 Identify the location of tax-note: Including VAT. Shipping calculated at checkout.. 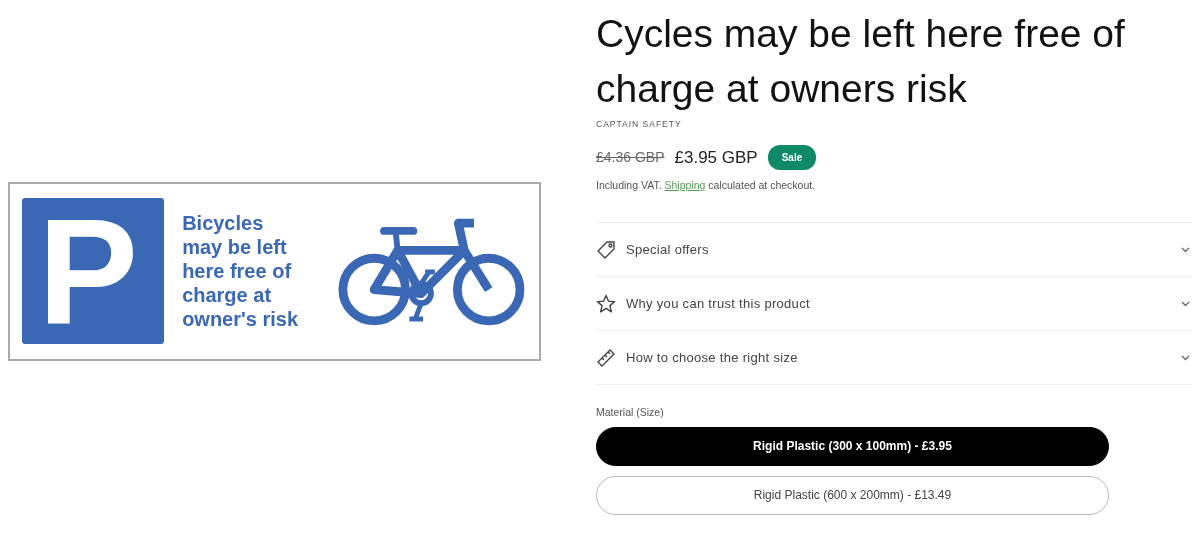
(706, 186).